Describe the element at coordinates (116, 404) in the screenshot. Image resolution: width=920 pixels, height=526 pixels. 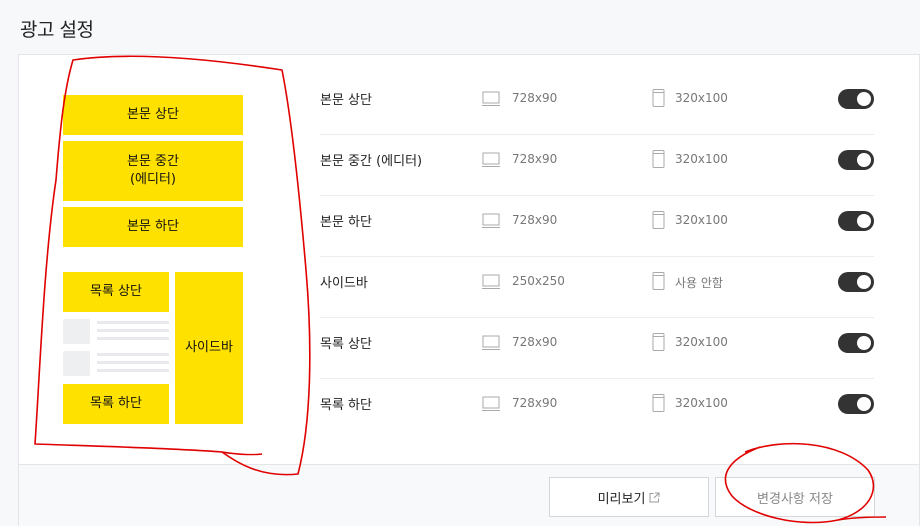
I see `preview-list-bottom: 목록 하단` at that location.